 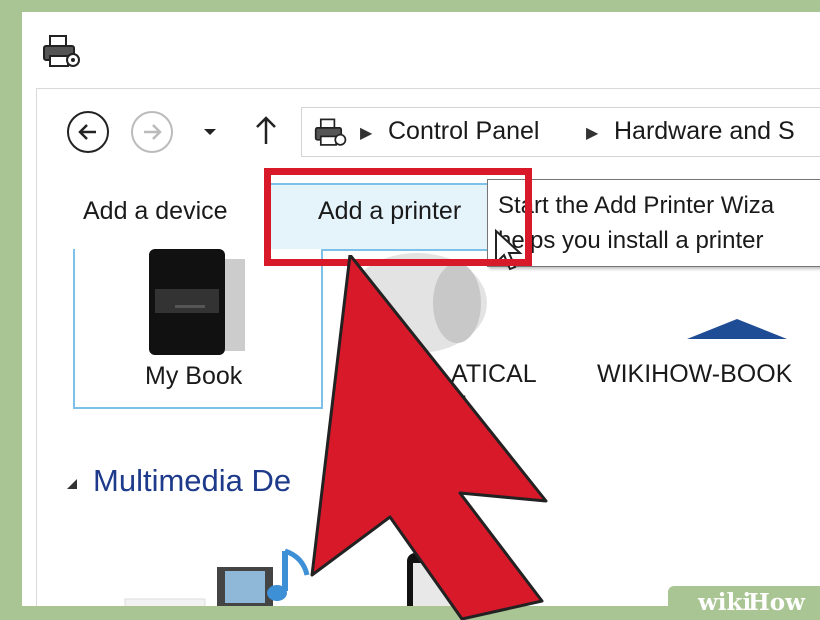 I want to click on watermark-part: wiki, so click(x=725, y=602).